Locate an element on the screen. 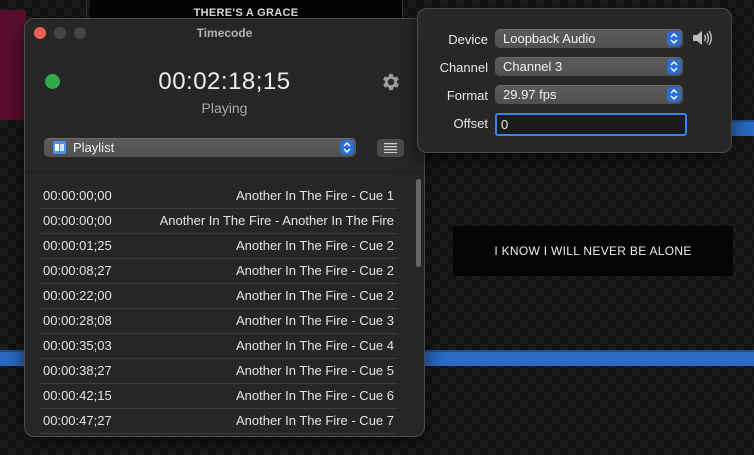 The image size is (754, 455). cue-time: 00:00:42;15 is located at coordinates (77, 395).